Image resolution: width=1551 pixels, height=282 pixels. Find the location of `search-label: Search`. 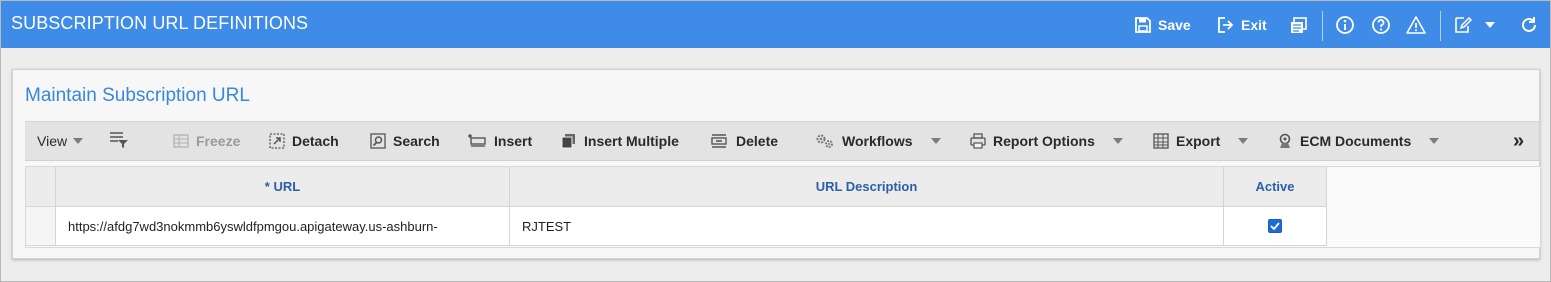

search-label: Search is located at coordinates (416, 141).